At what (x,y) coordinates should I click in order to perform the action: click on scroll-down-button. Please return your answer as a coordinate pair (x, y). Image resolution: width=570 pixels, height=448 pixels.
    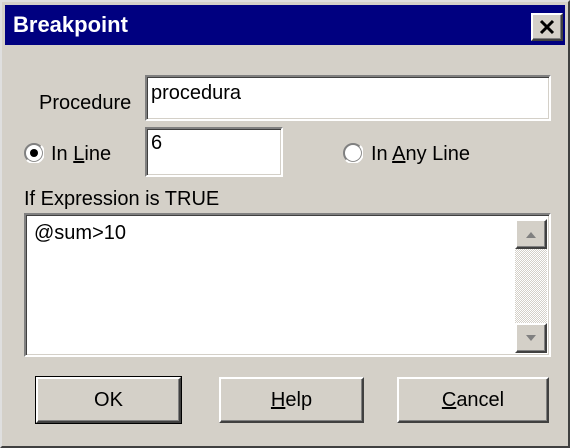
    Looking at the image, I should click on (531, 338).